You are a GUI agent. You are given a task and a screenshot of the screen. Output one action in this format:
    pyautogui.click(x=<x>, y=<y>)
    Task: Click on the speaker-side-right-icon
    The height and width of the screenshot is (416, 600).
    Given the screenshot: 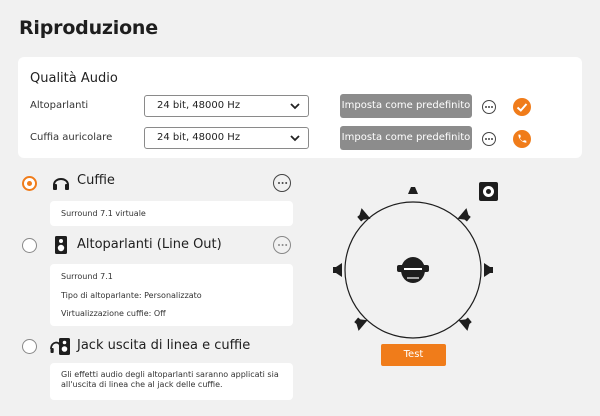 What is the action you would take?
    pyautogui.click(x=488, y=270)
    